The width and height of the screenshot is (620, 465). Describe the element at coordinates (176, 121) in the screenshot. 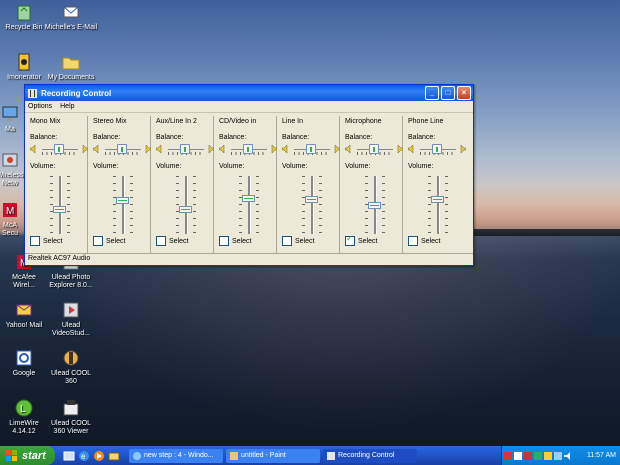

I see `channel-name: Aux/Line In 2` at that location.